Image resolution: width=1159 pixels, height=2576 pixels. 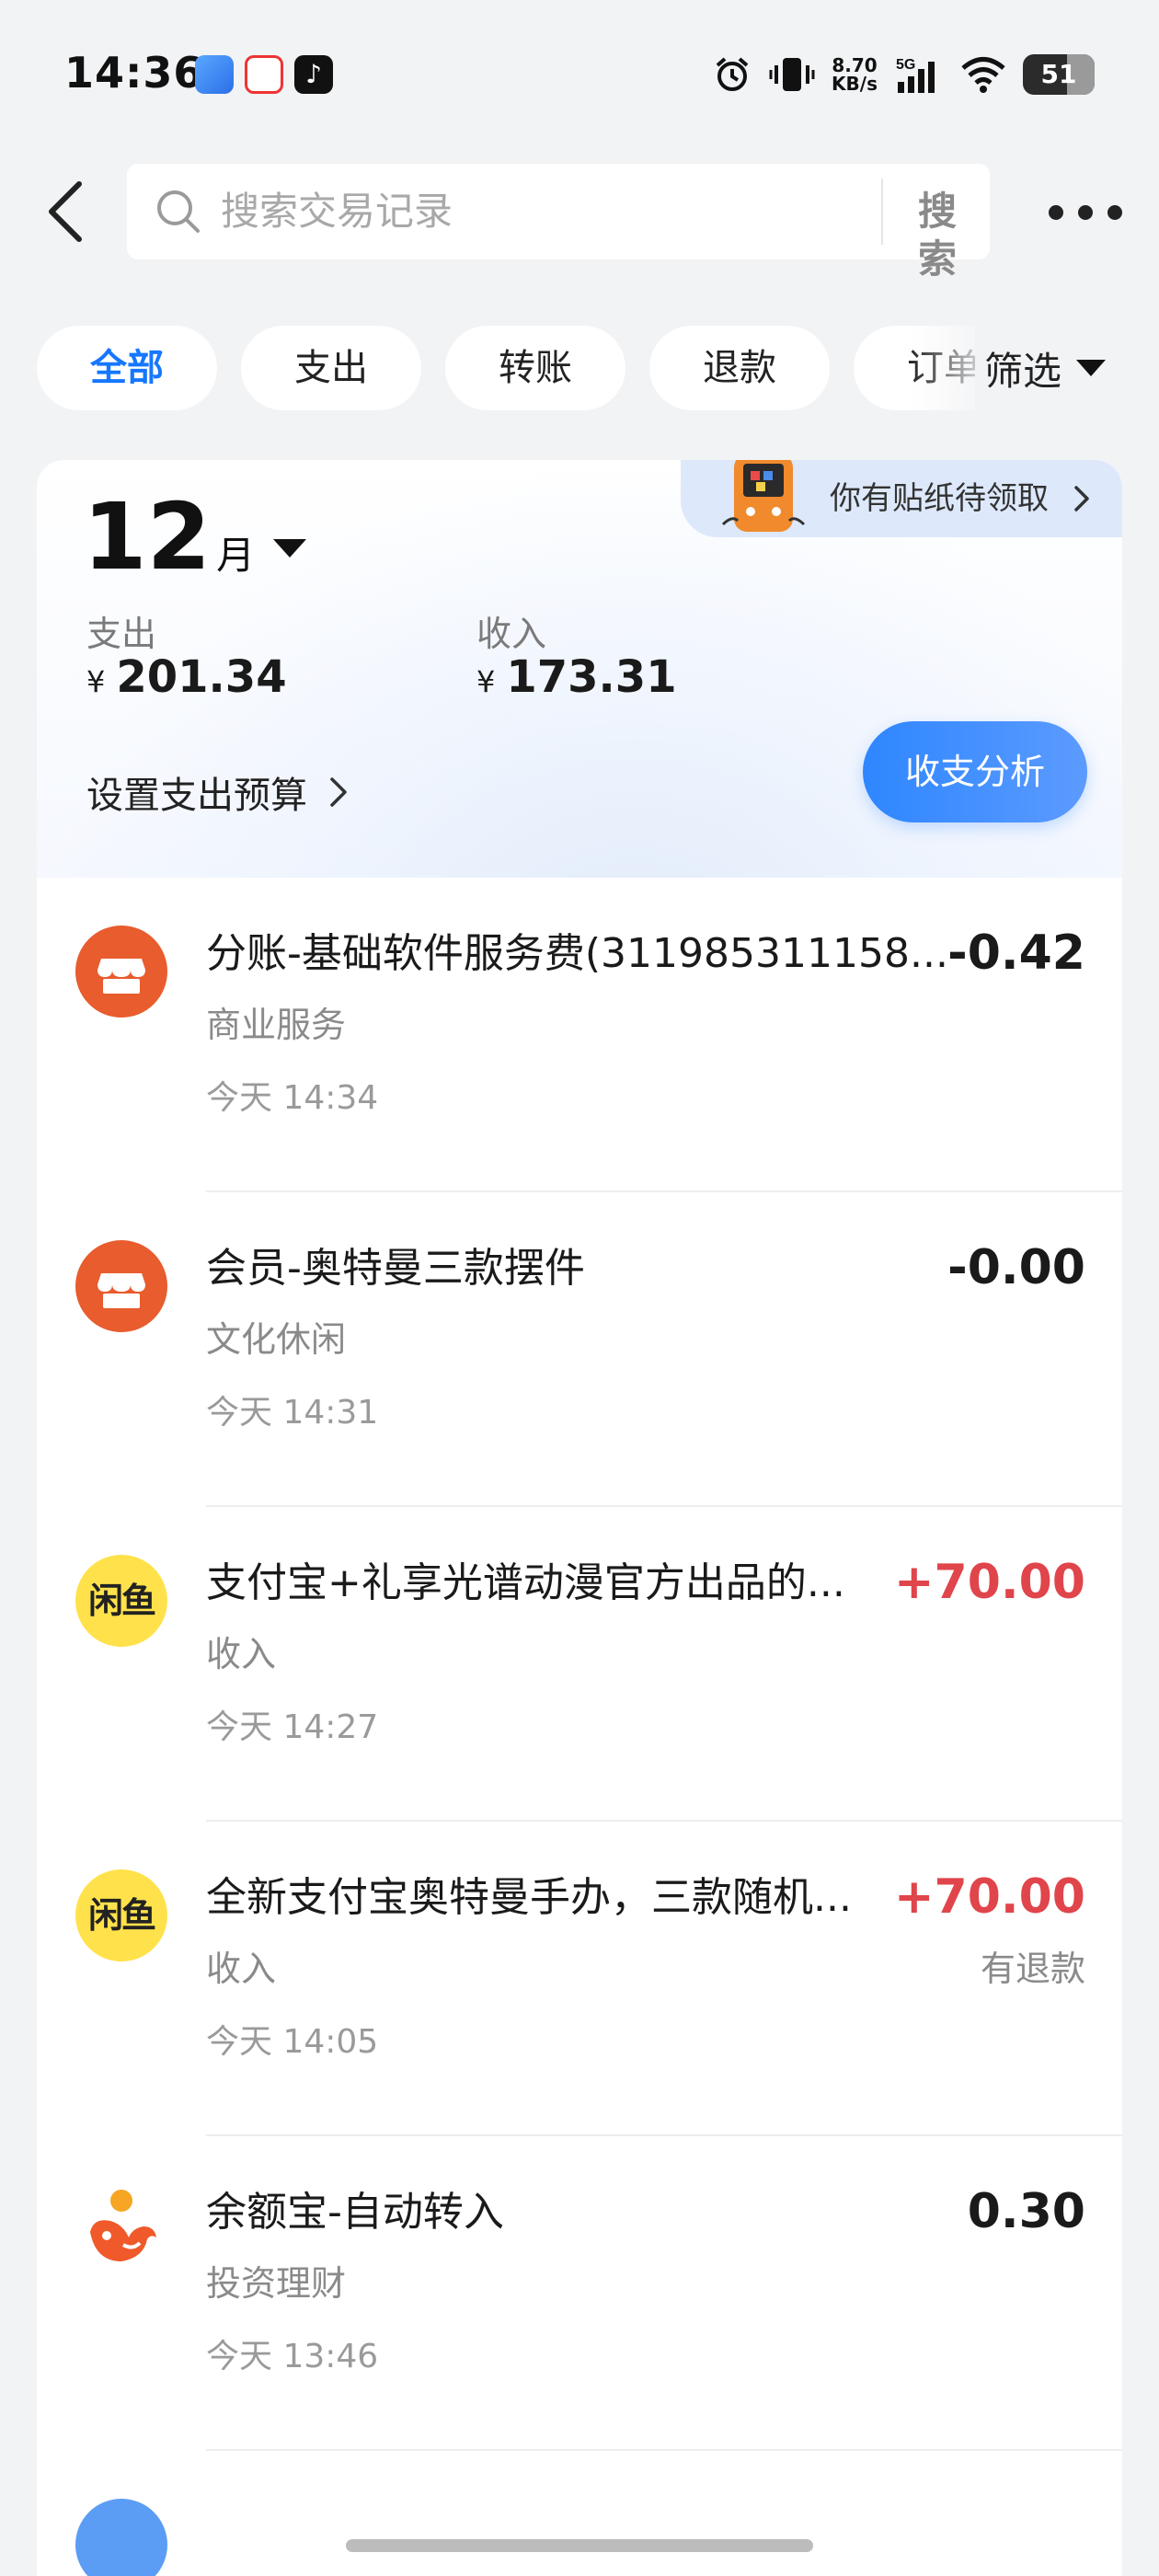 What do you see at coordinates (664, 2450) in the screenshot?
I see `divider` at bounding box center [664, 2450].